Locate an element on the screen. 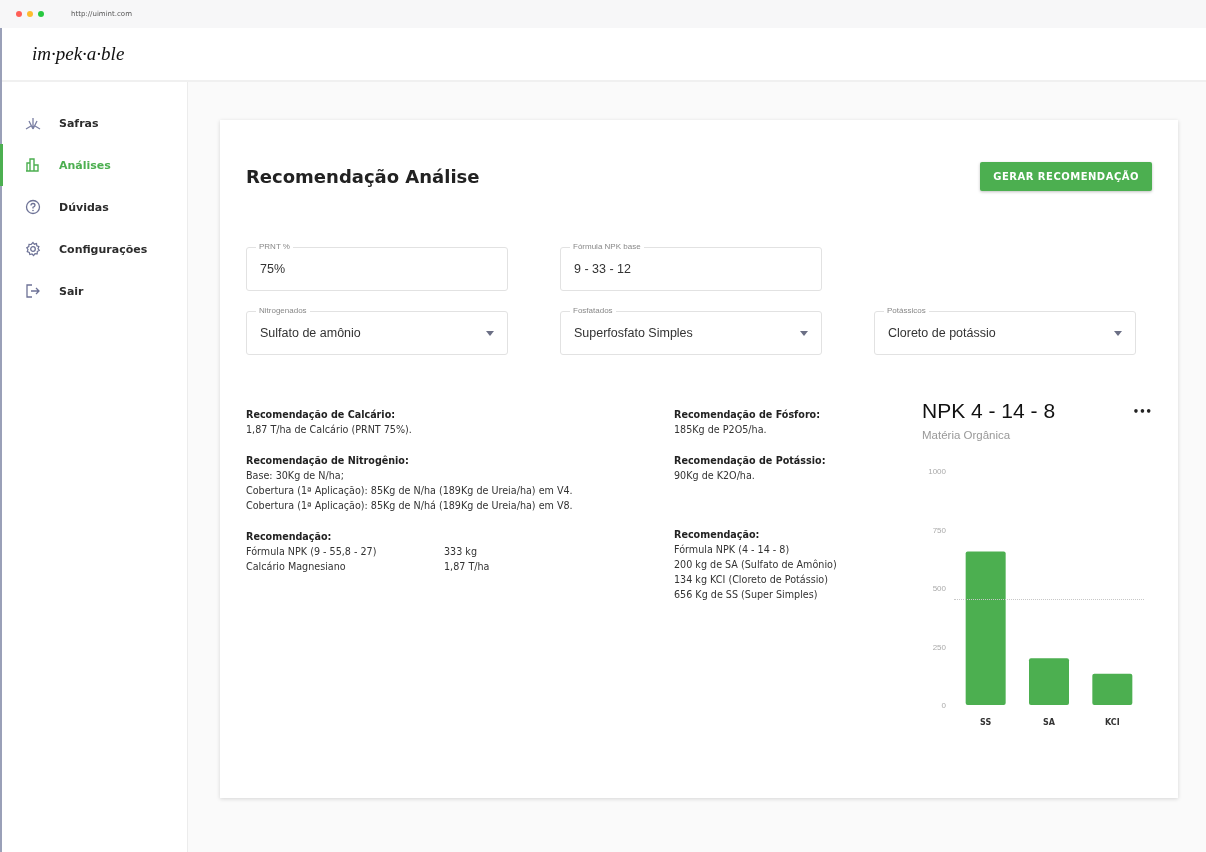 Image resolution: width=1206 pixels, height=852 pixels. sidebar-item: Sair is located at coordinates (93, 291).